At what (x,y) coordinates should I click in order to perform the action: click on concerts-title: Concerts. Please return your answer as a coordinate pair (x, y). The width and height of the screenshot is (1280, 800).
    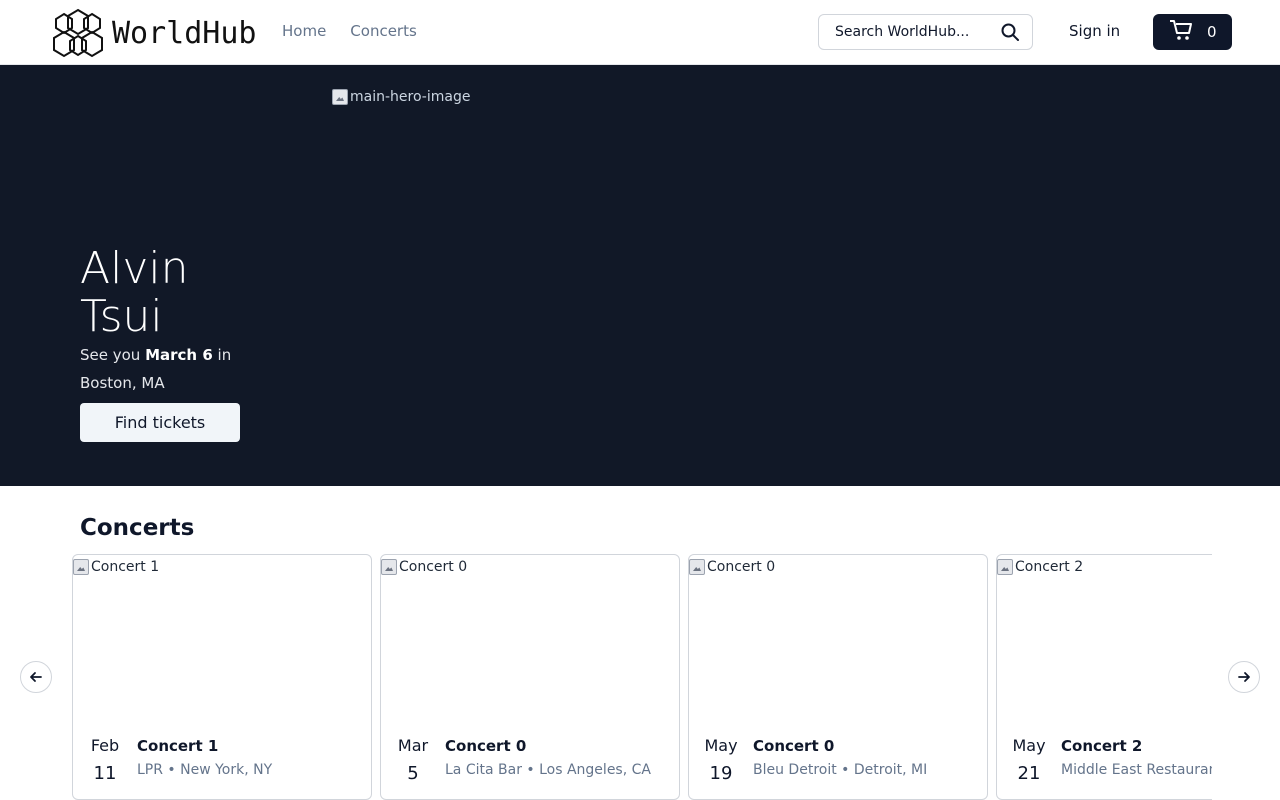
    Looking at the image, I should click on (137, 528).